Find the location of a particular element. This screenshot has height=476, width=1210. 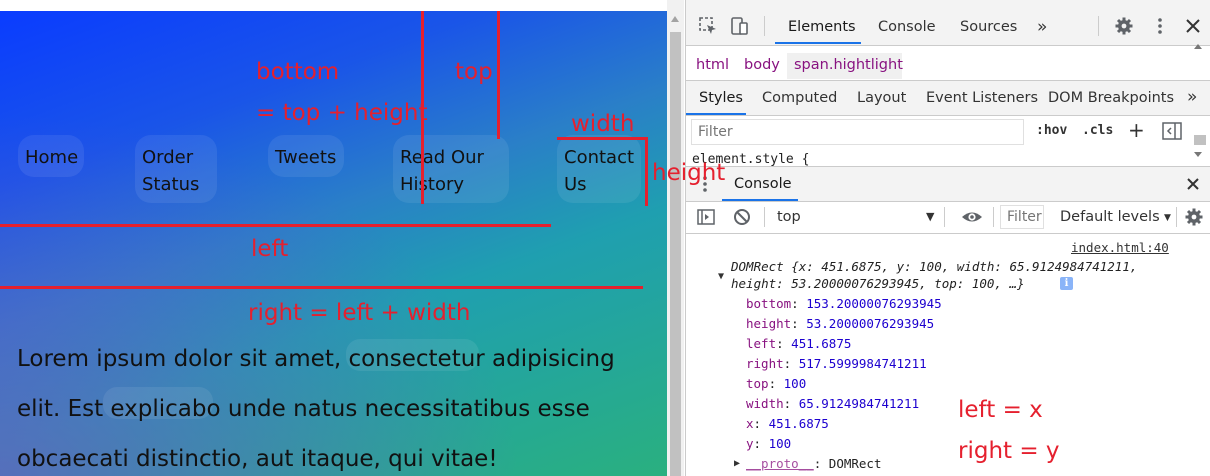

domrect-prop-left: left: 451.6875 is located at coordinates (798, 343).